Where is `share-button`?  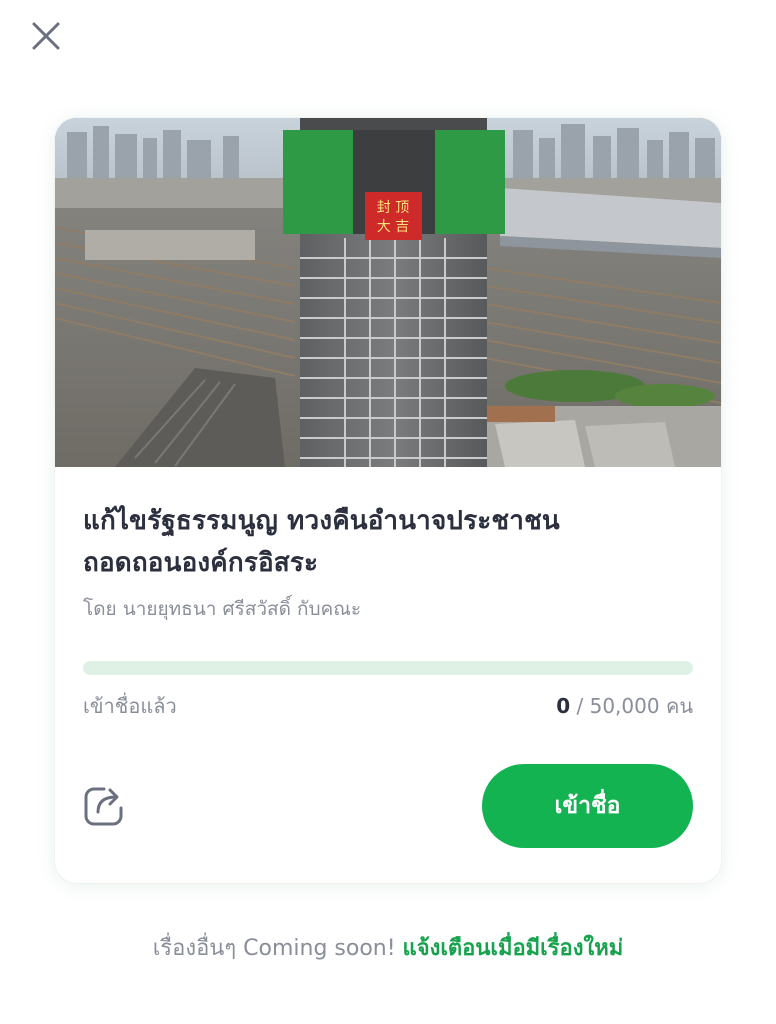
share-button is located at coordinates (104, 806).